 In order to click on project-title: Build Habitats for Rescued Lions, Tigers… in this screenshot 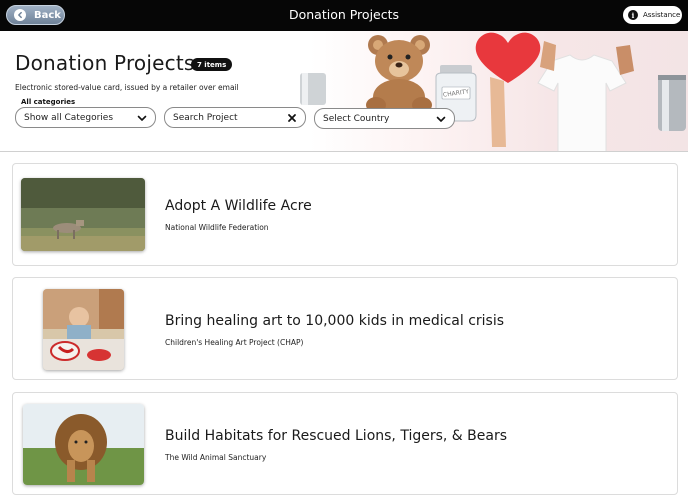, I will do `click(336, 436)`.